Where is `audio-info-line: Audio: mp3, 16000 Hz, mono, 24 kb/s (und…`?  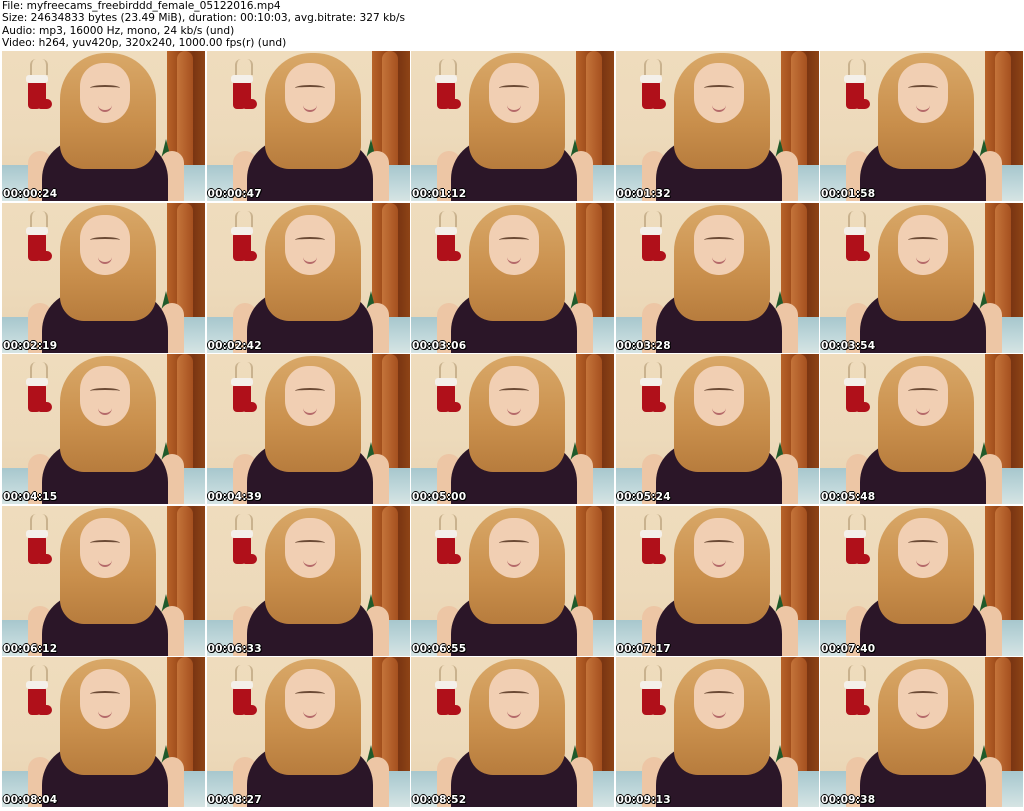
audio-info-line: Audio: mp3, 16000 Hz, mono, 24 kb/s (und… is located at coordinates (118, 30).